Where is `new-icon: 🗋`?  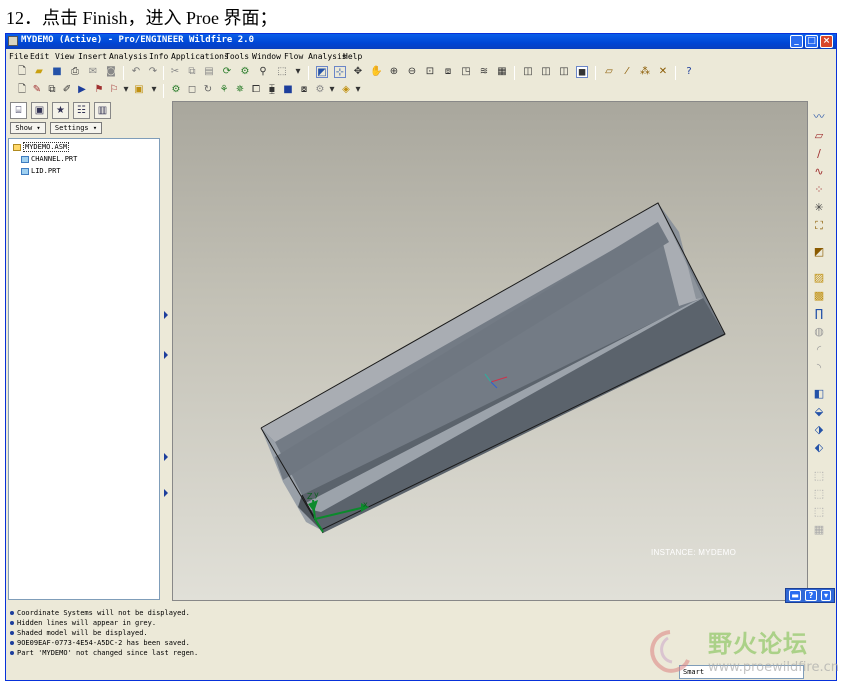 new-icon: 🗋 is located at coordinates (22, 72).